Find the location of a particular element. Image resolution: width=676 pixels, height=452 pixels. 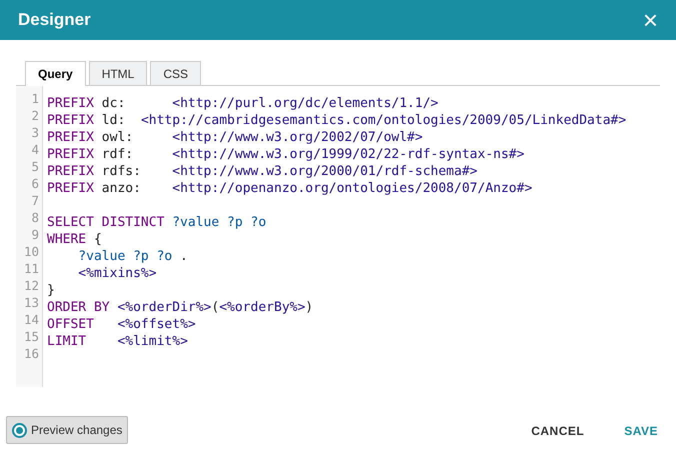

code-line: } is located at coordinates (51, 290).